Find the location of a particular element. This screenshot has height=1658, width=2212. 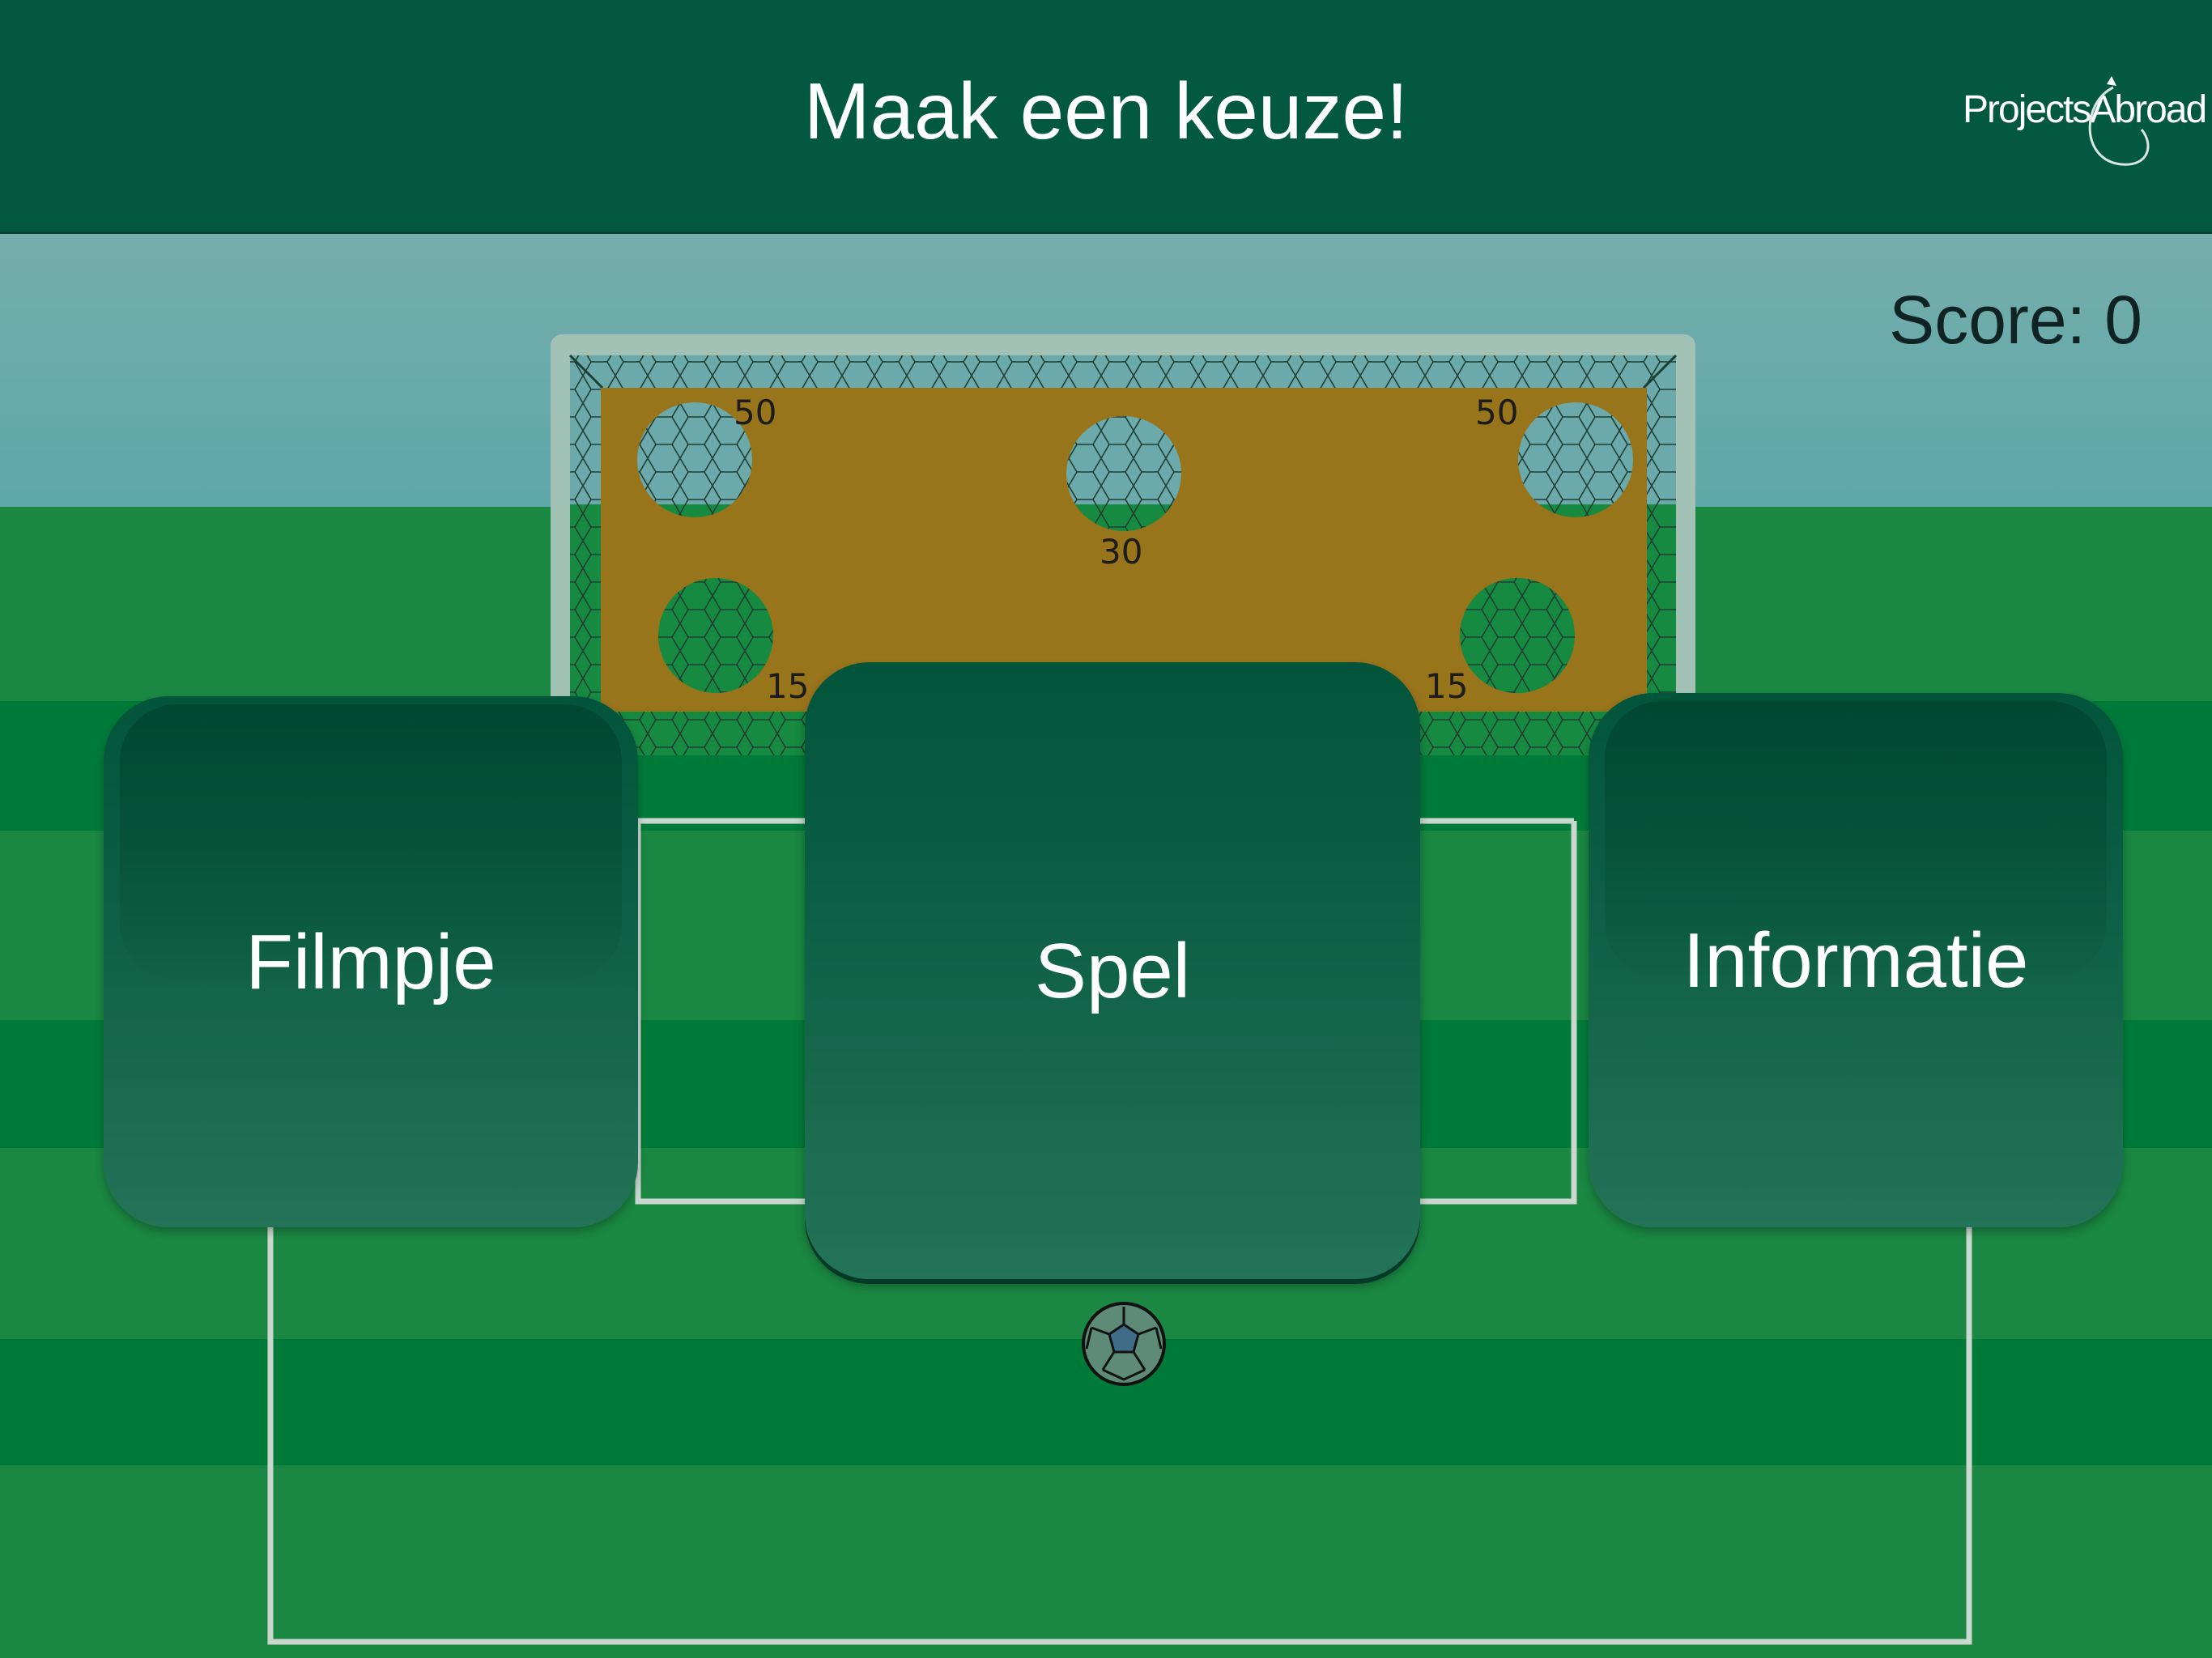

target-points-bottom-left: 15 is located at coordinates (788, 686).